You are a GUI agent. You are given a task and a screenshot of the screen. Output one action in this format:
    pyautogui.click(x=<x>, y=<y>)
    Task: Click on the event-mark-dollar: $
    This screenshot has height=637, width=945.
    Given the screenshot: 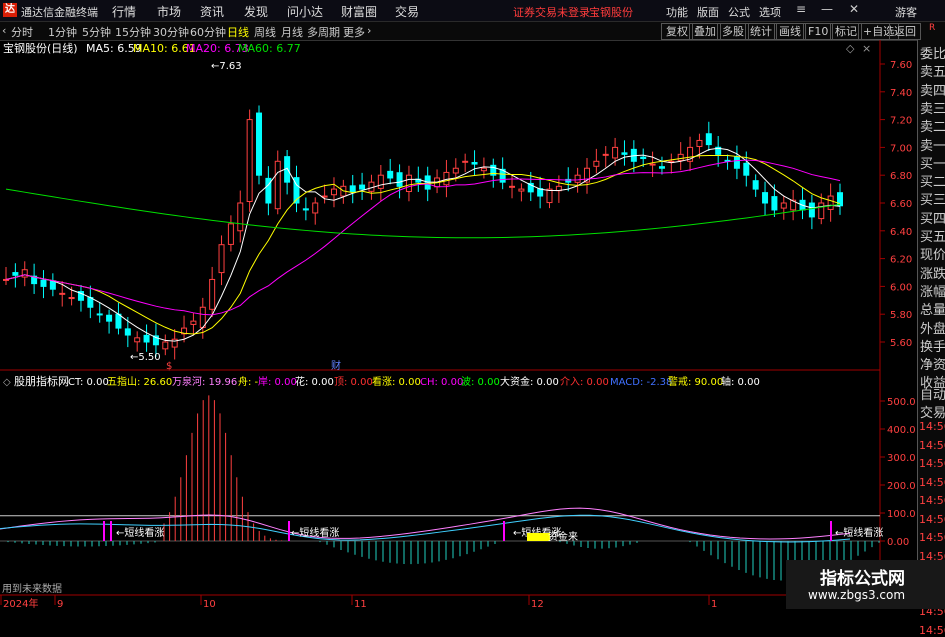 What is the action you would take?
    pyautogui.click(x=169, y=366)
    